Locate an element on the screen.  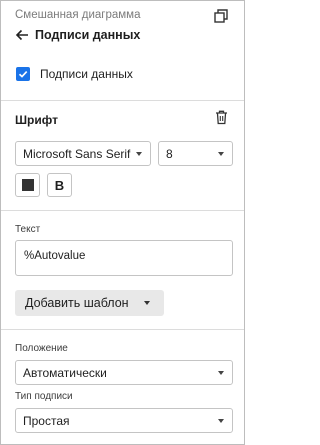
restore-window-icon is located at coordinates (221, 16).